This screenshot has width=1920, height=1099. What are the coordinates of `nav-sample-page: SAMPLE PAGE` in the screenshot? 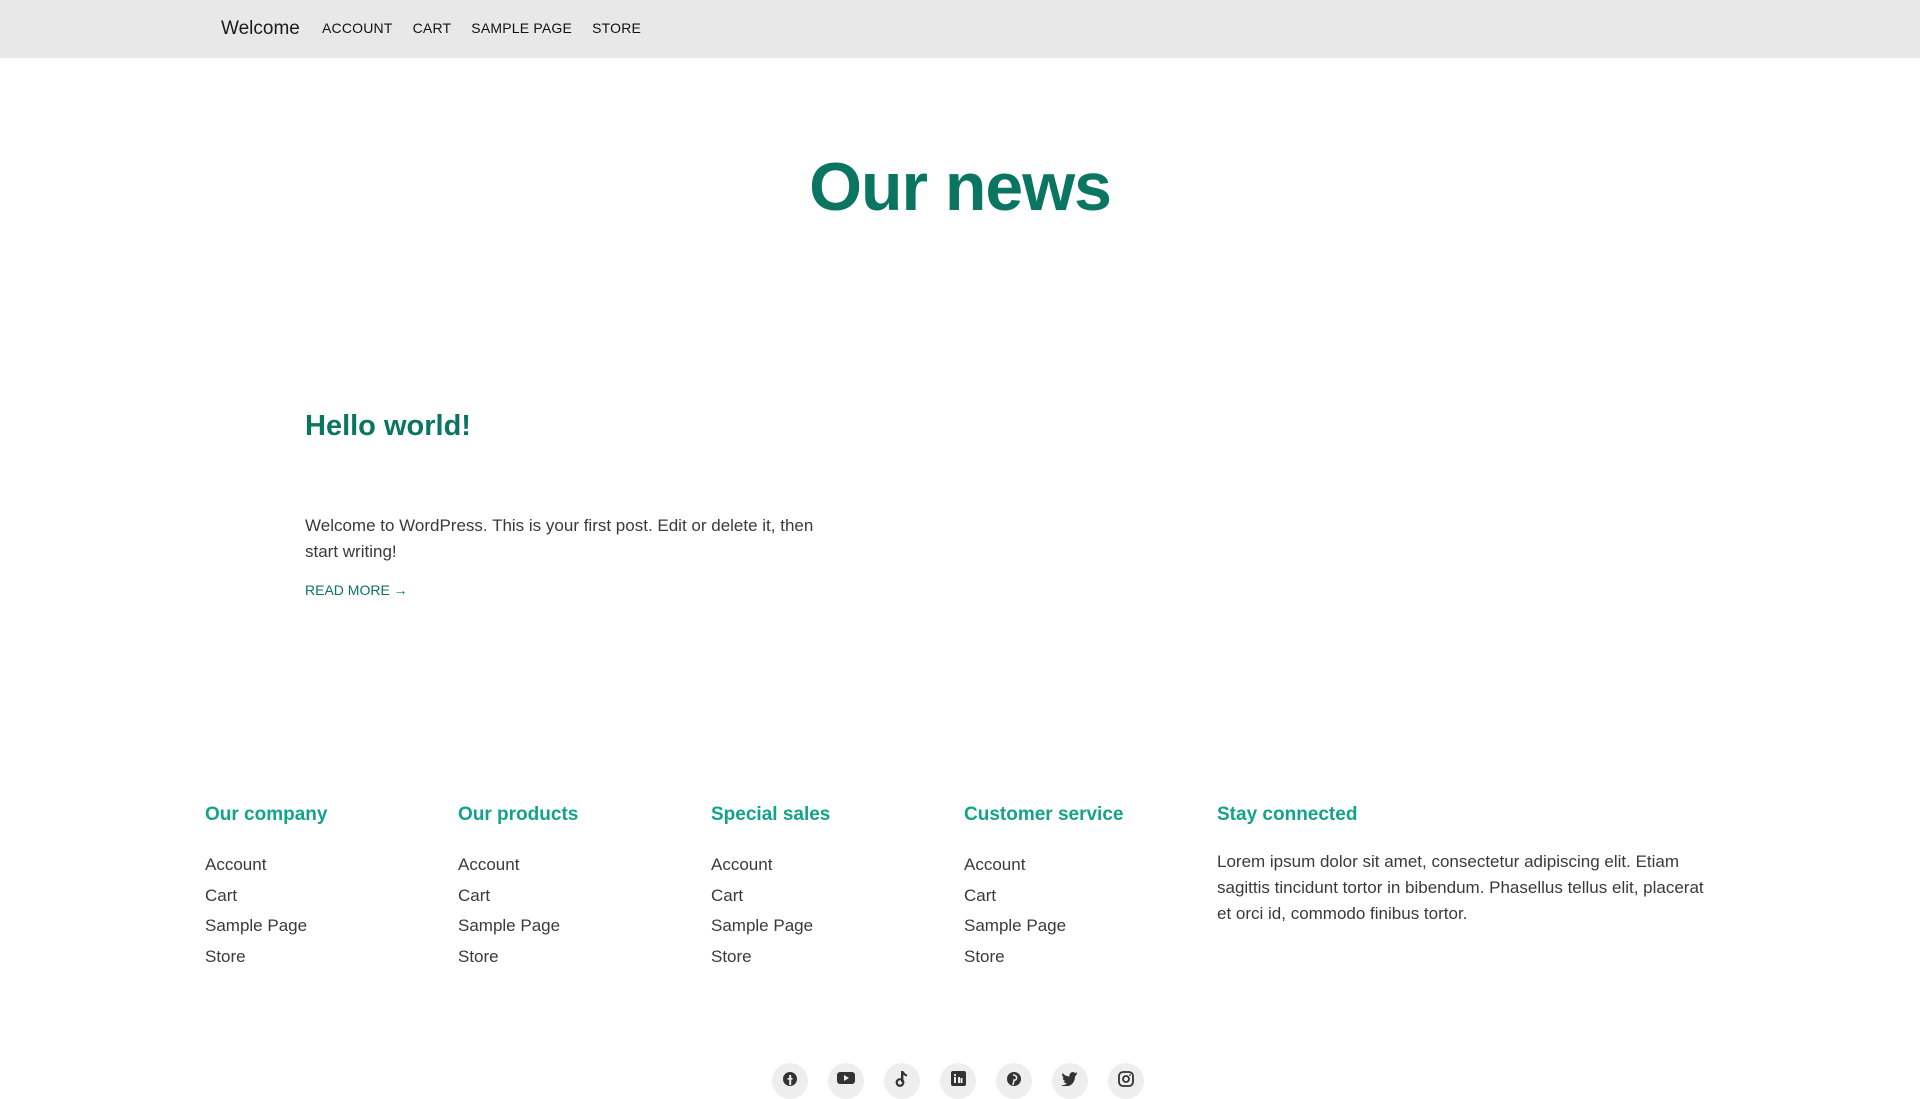 It's located at (521, 28).